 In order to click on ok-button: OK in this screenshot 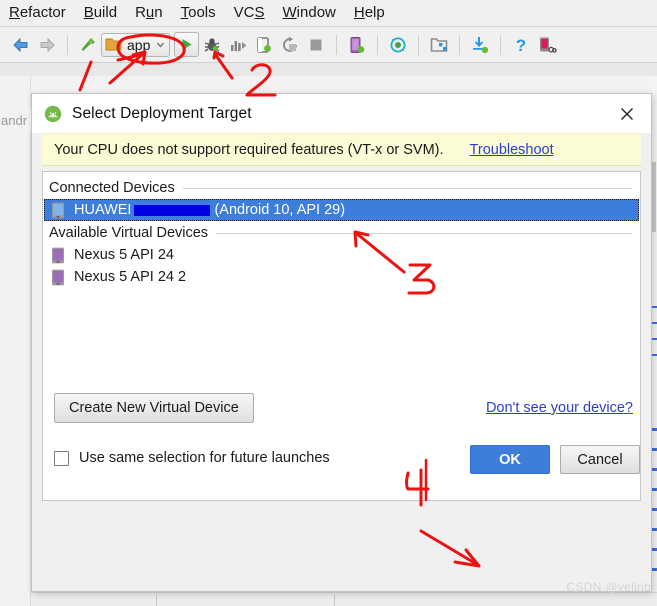, I will do `click(510, 459)`.